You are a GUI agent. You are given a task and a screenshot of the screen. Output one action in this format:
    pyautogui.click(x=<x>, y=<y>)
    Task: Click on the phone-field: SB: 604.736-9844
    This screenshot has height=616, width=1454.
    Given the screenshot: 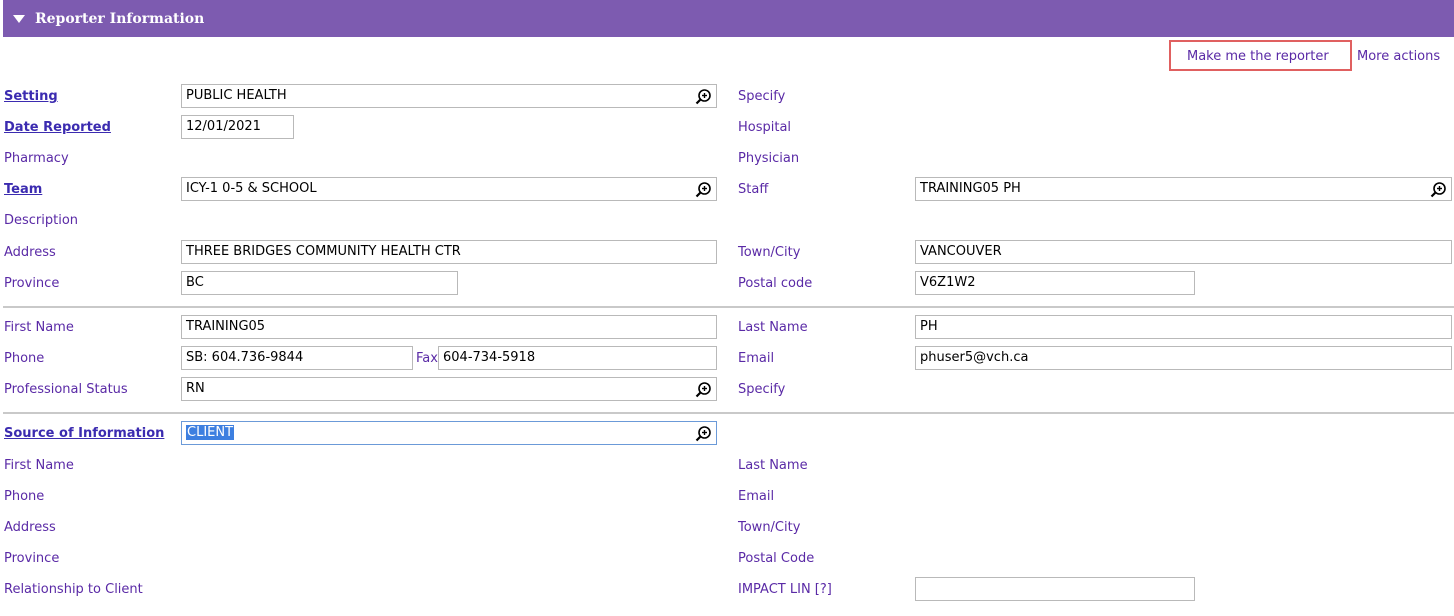 What is the action you would take?
    pyautogui.click(x=297, y=358)
    